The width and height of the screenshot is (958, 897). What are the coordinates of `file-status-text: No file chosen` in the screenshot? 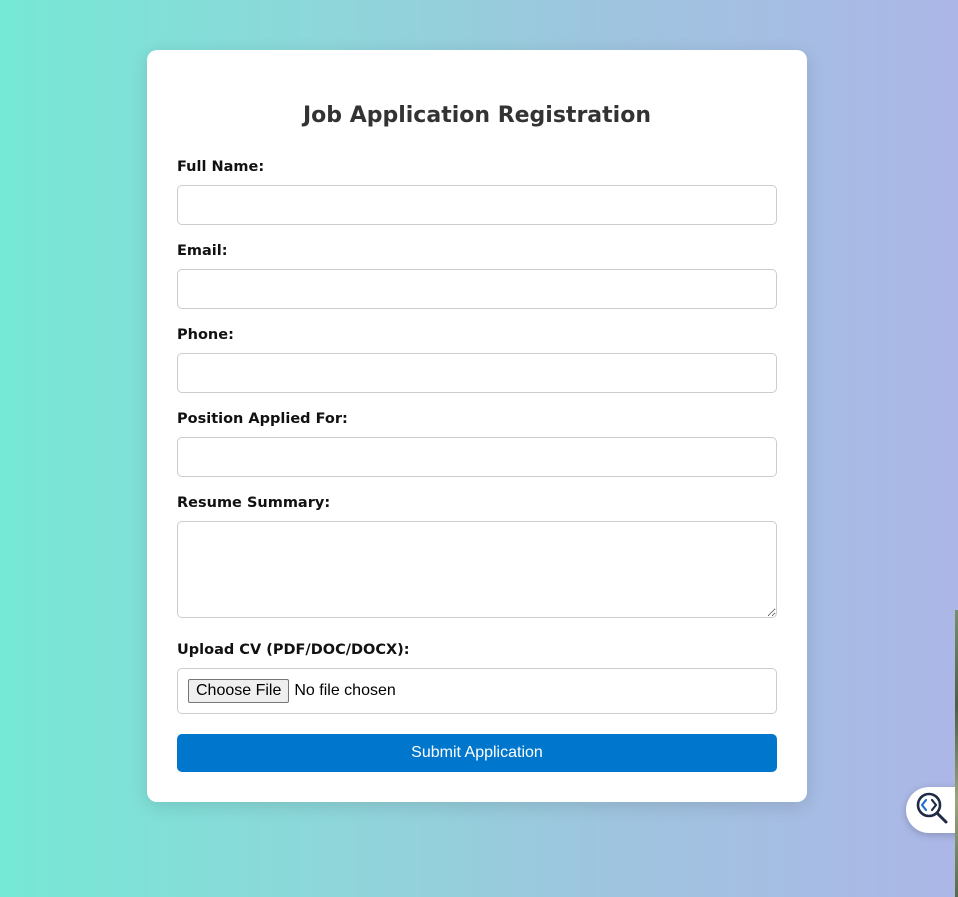 It's located at (345, 690).